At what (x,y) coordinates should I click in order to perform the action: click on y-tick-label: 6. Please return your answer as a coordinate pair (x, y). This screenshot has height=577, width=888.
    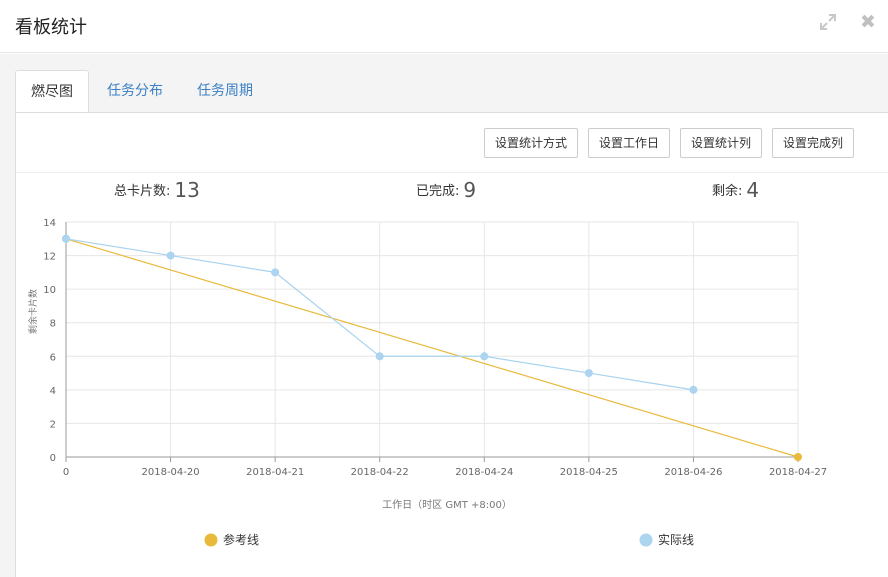
    Looking at the image, I should click on (53, 357).